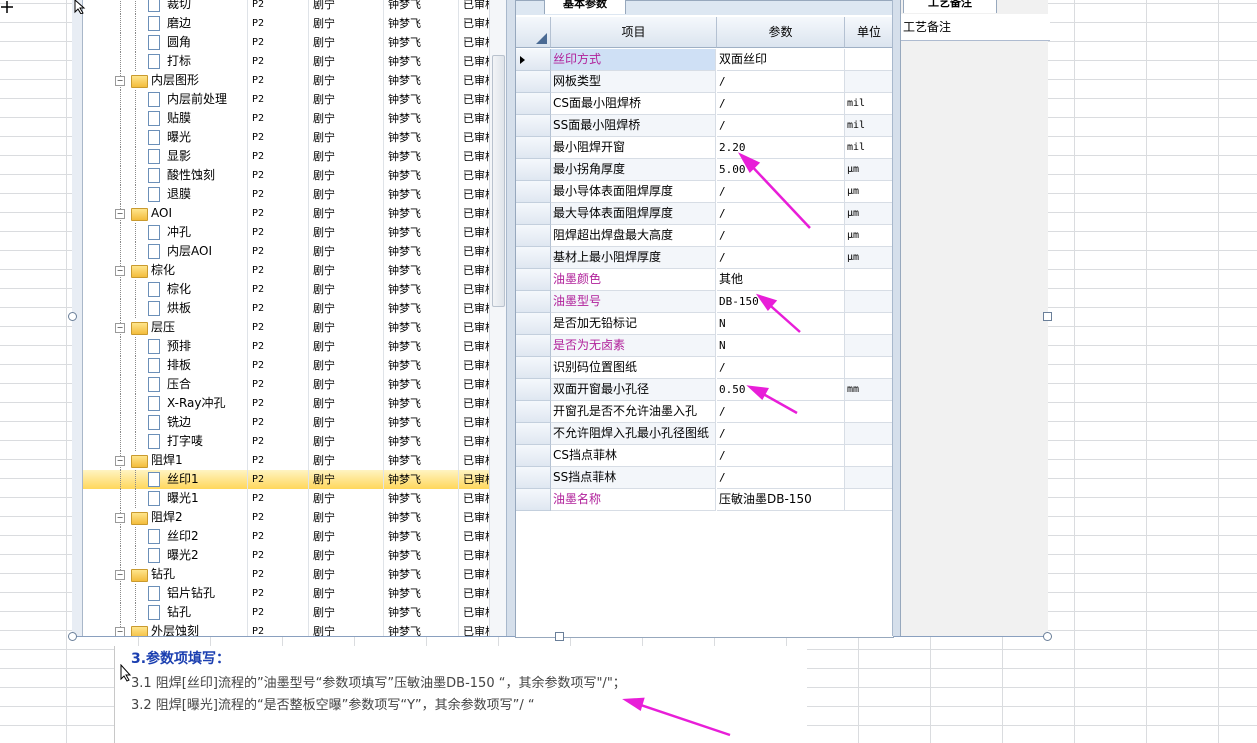 This screenshot has height=743, width=1257. I want to click on param-value-cell: 5.00, so click(781, 170).